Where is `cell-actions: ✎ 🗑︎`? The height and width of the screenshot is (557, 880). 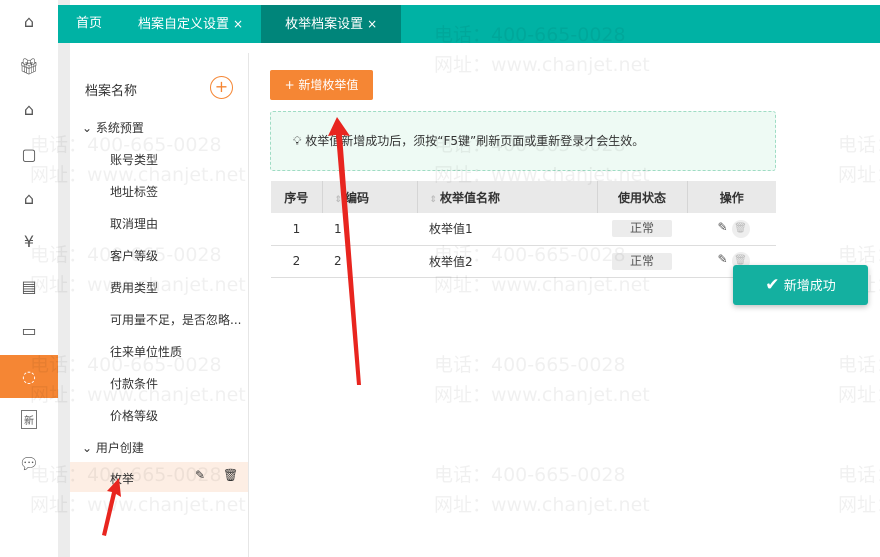 cell-actions: ✎ 🗑︎ is located at coordinates (731, 229).